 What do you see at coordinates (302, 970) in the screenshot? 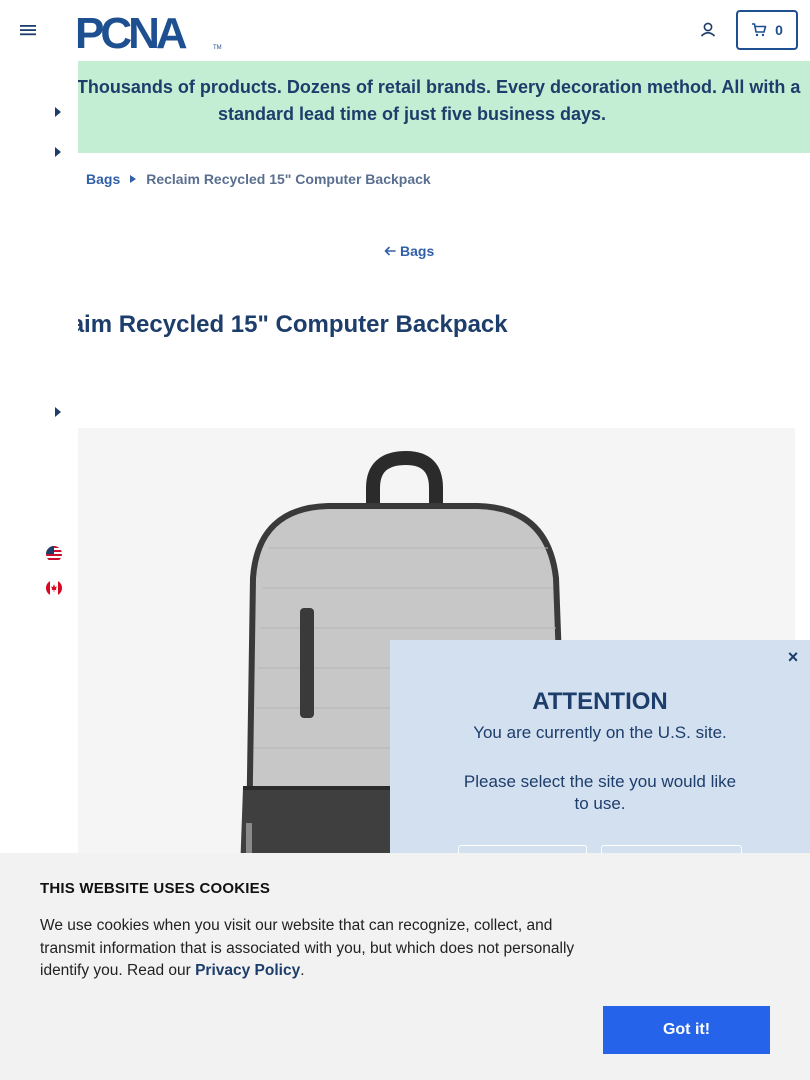
I see `cookie-period: .` at bounding box center [302, 970].